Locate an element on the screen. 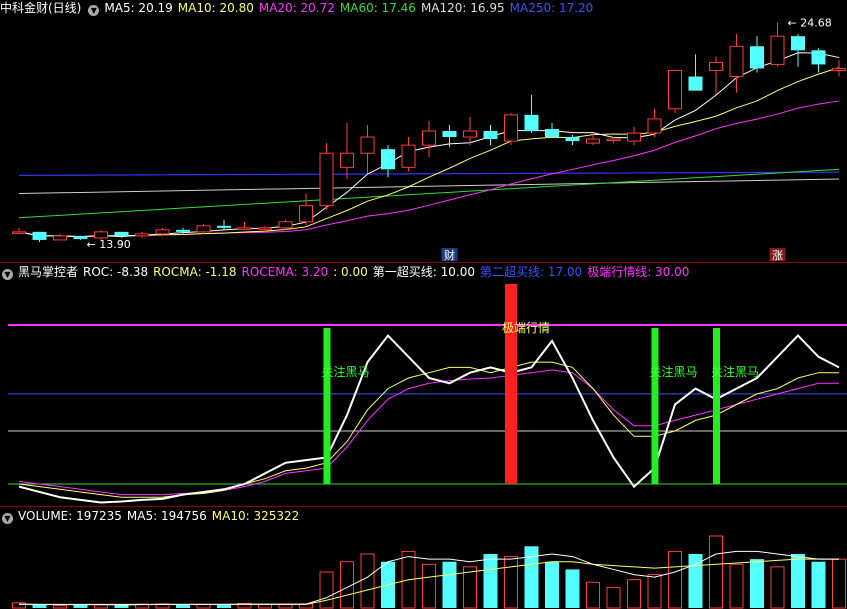  volume-legend-0: VOLUME: 197235 is located at coordinates (70, 516).